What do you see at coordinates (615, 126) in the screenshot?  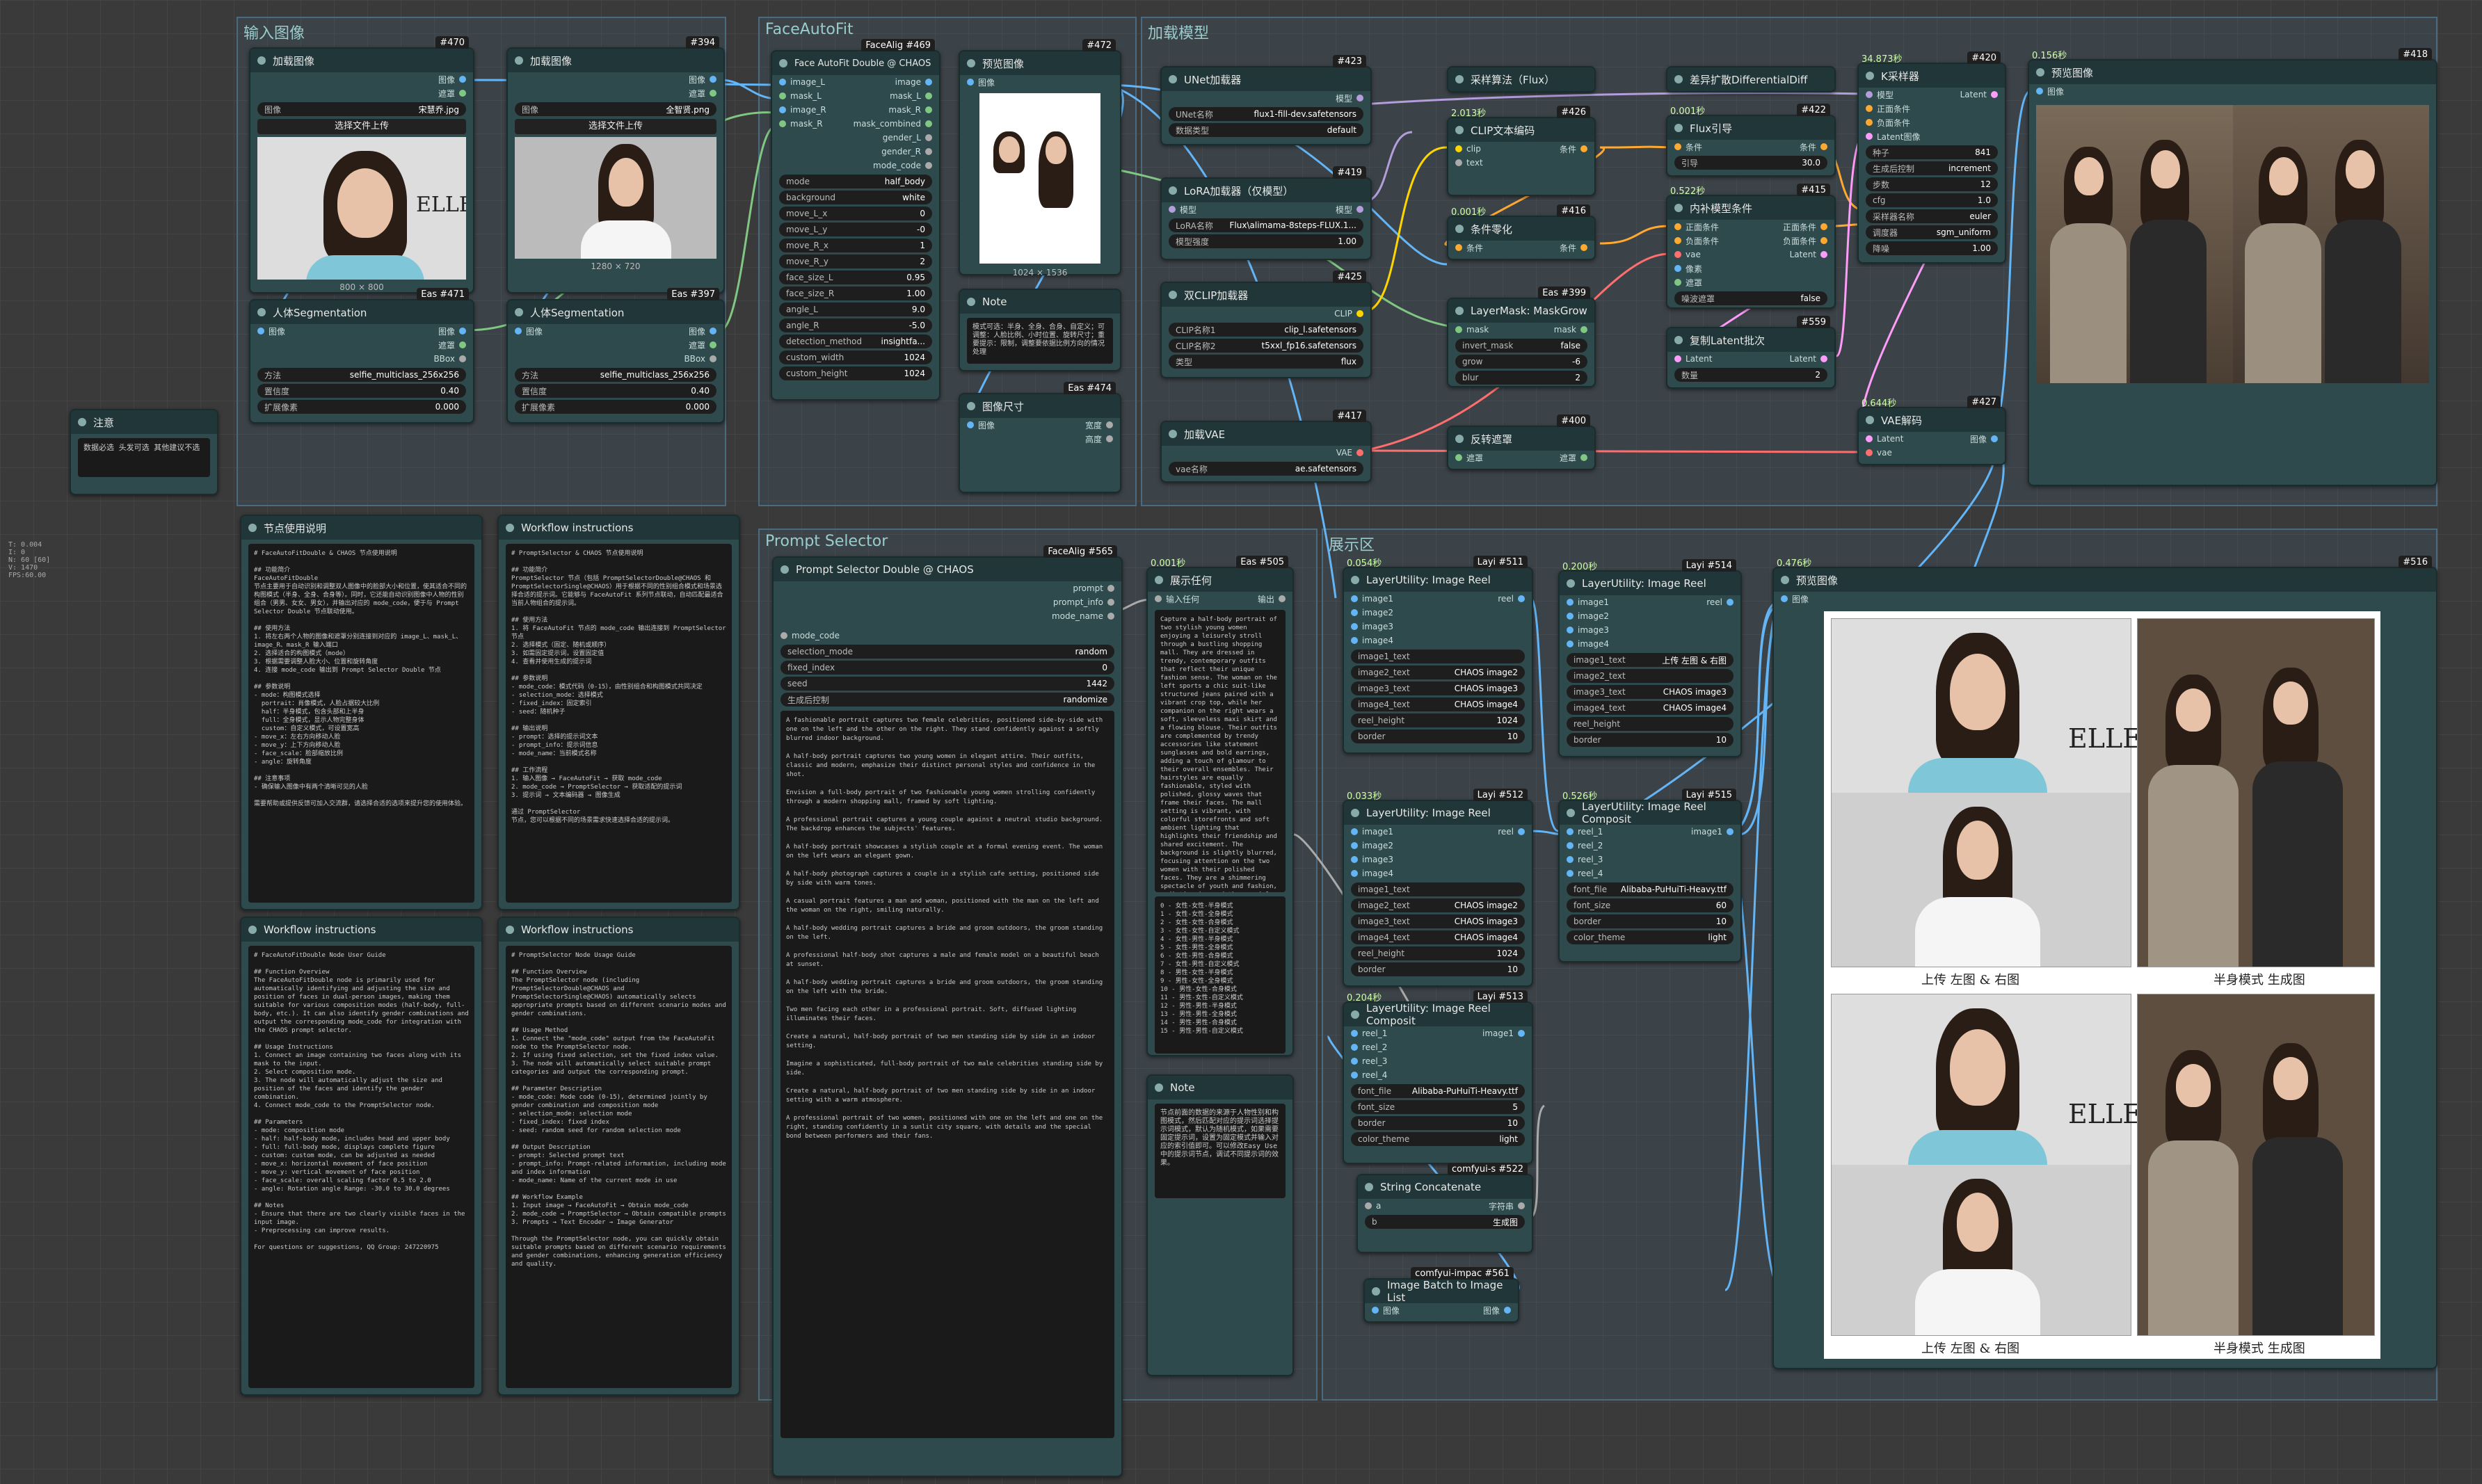 I see `upload-button: 选择文件上传` at bounding box center [615, 126].